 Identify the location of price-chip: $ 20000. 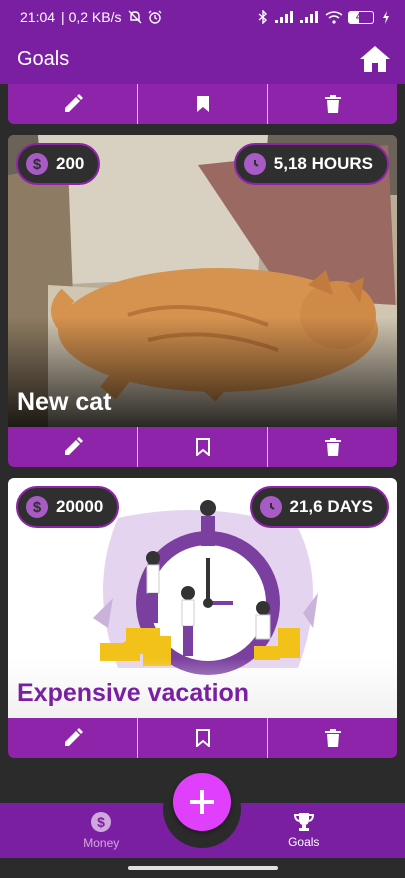
(68, 507).